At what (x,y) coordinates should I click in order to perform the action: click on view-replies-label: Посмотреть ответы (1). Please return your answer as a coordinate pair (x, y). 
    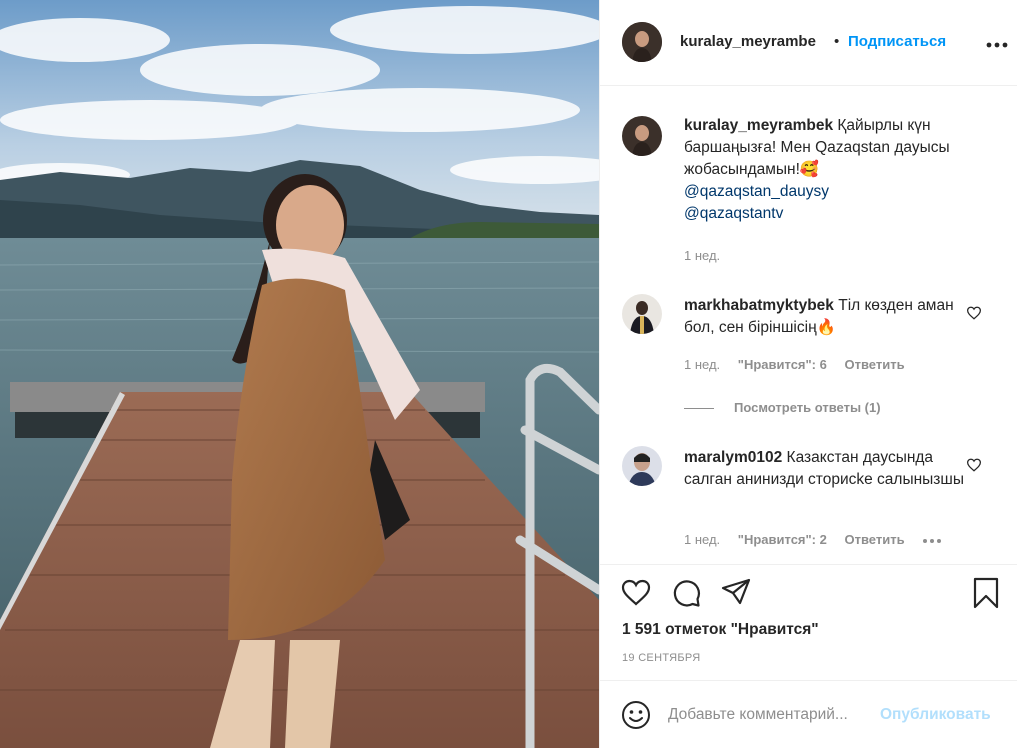
    Looking at the image, I should click on (807, 407).